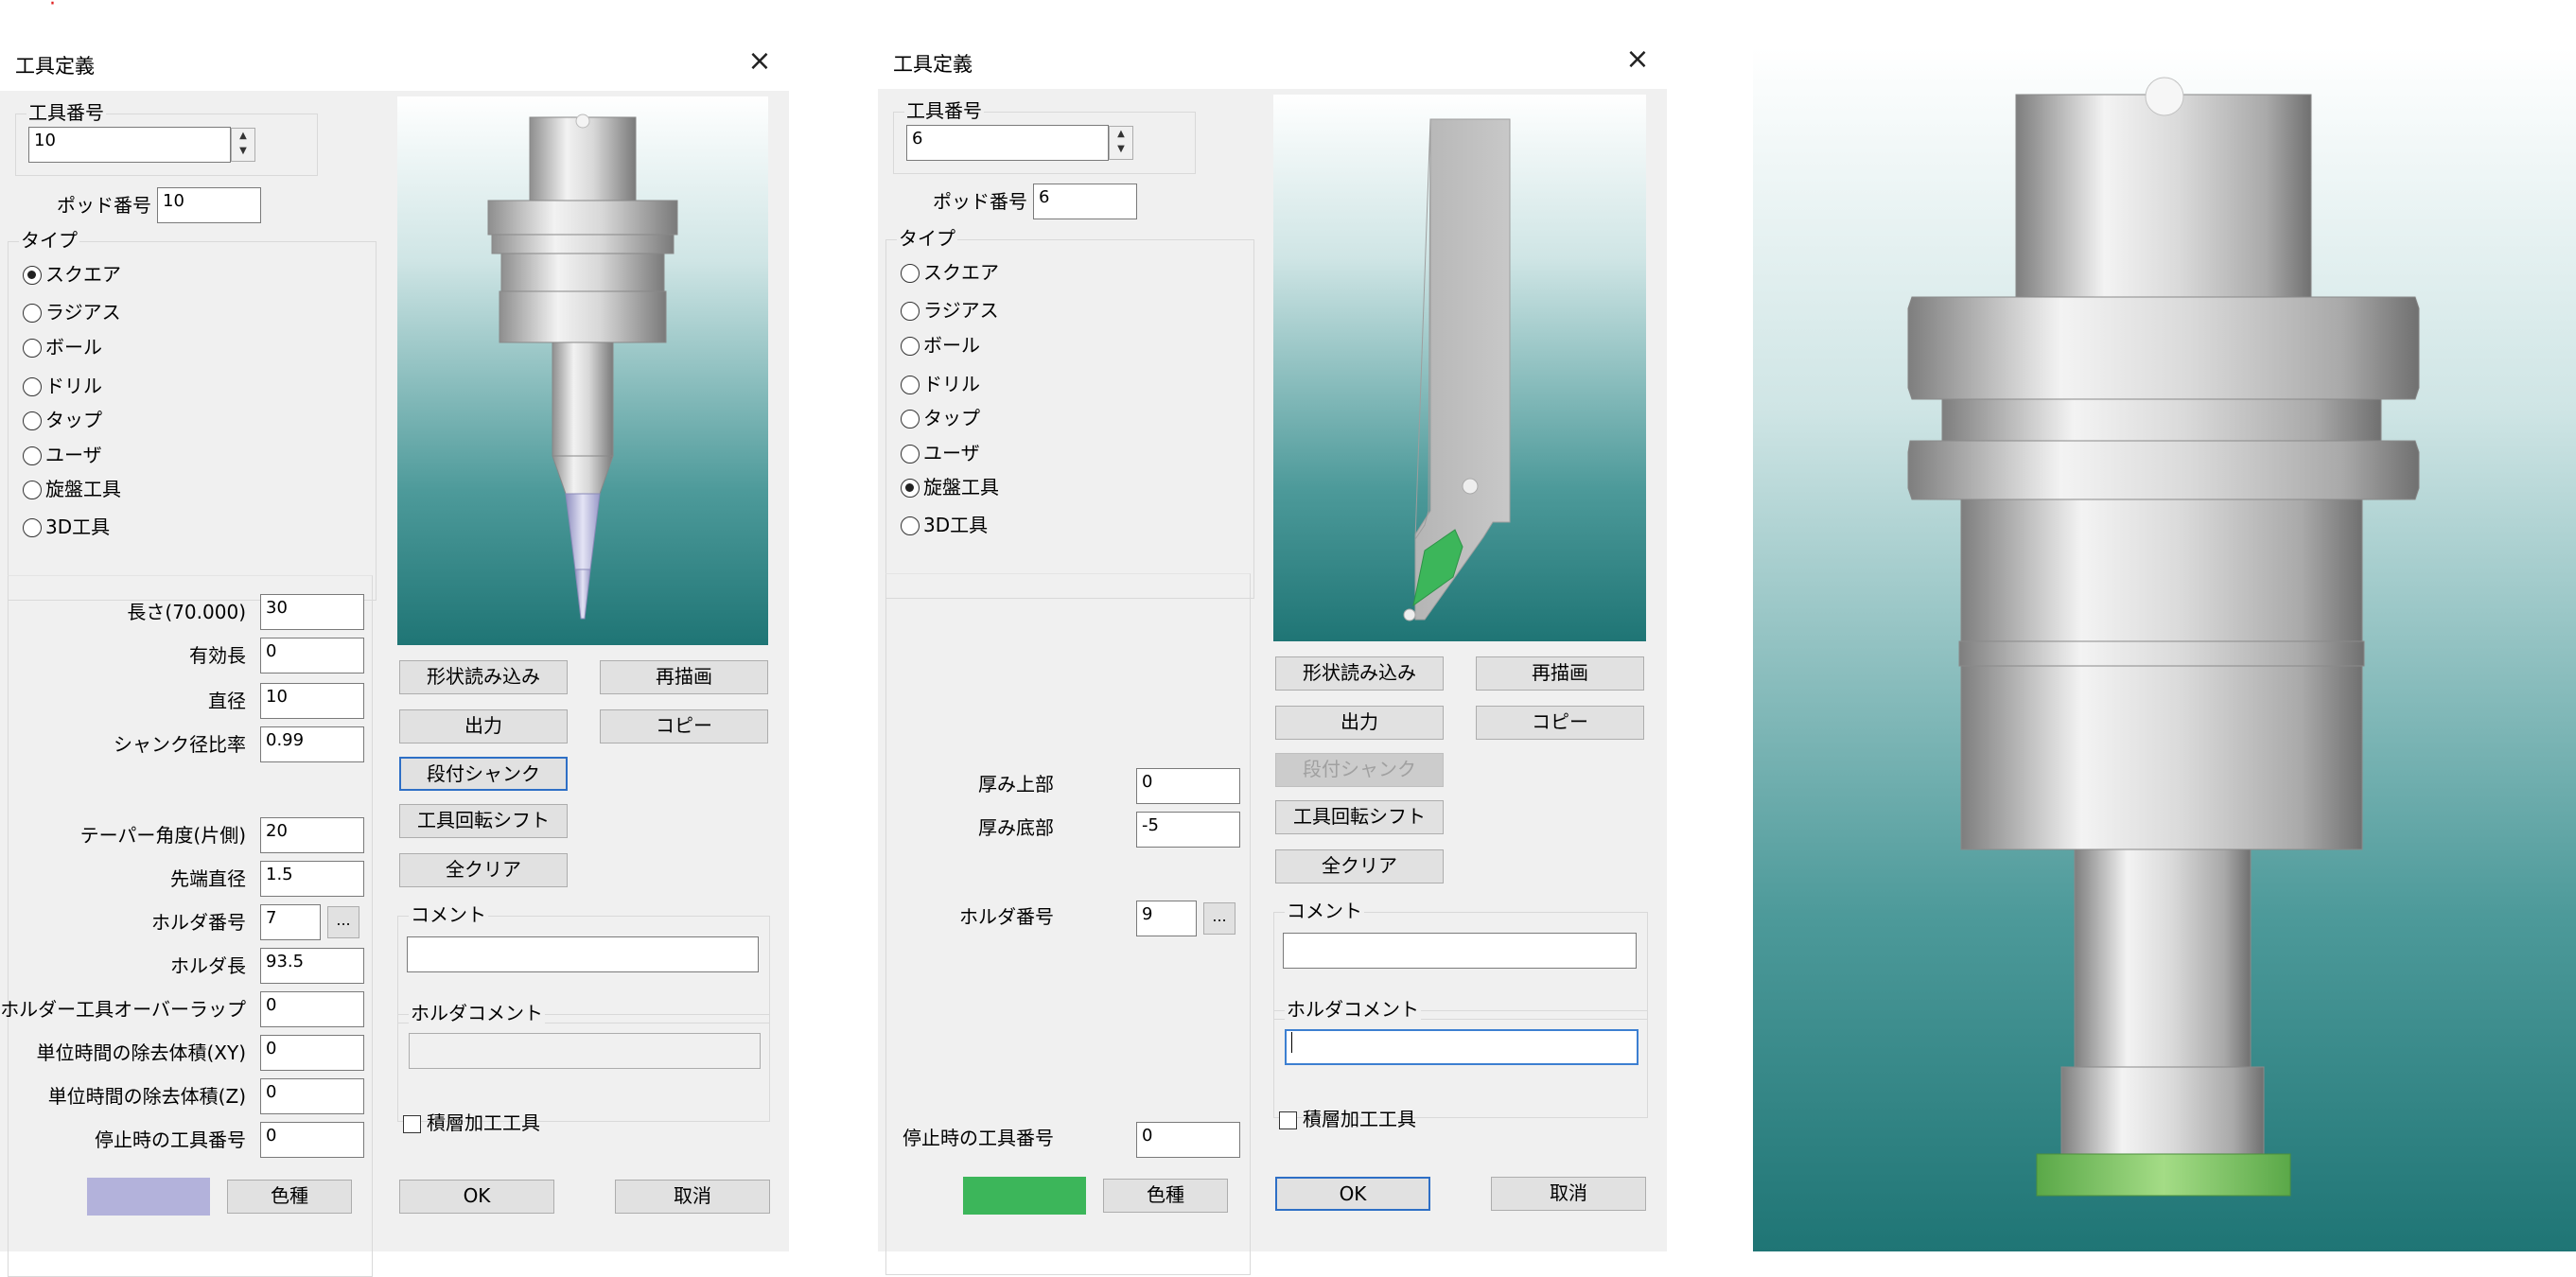 The image size is (2576, 1277). Describe the element at coordinates (312, 1053) in the screenshot. I see `removal-xy-input: 0` at that location.